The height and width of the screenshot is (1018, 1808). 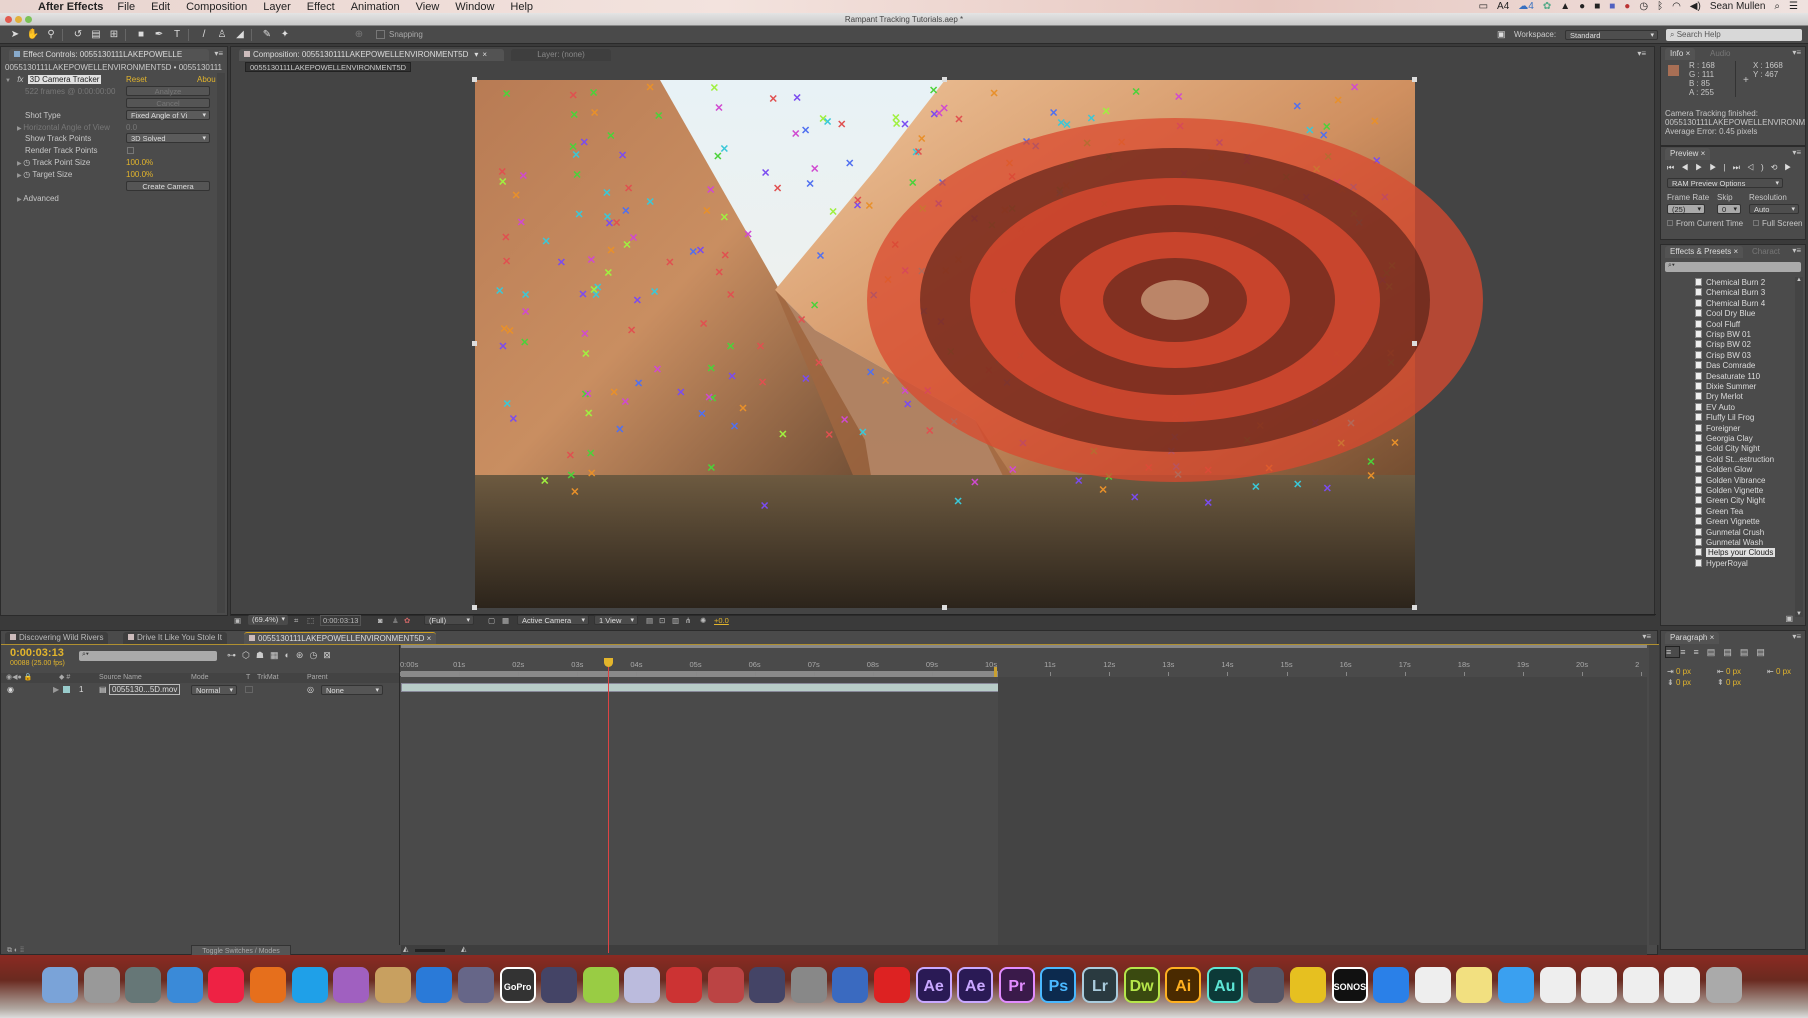 I want to click on next-frame-icon: ▶|, so click(x=1720, y=167).